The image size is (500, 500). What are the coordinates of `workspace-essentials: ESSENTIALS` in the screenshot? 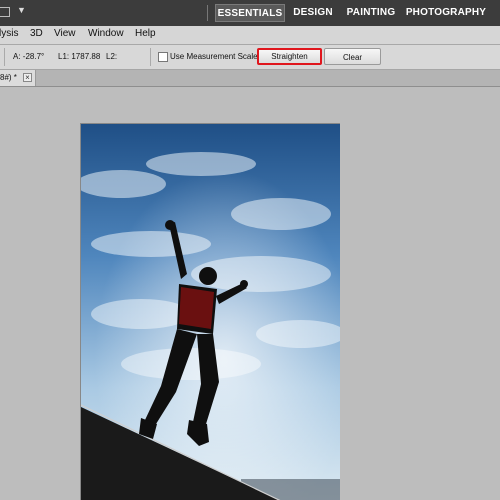 It's located at (250, 13).